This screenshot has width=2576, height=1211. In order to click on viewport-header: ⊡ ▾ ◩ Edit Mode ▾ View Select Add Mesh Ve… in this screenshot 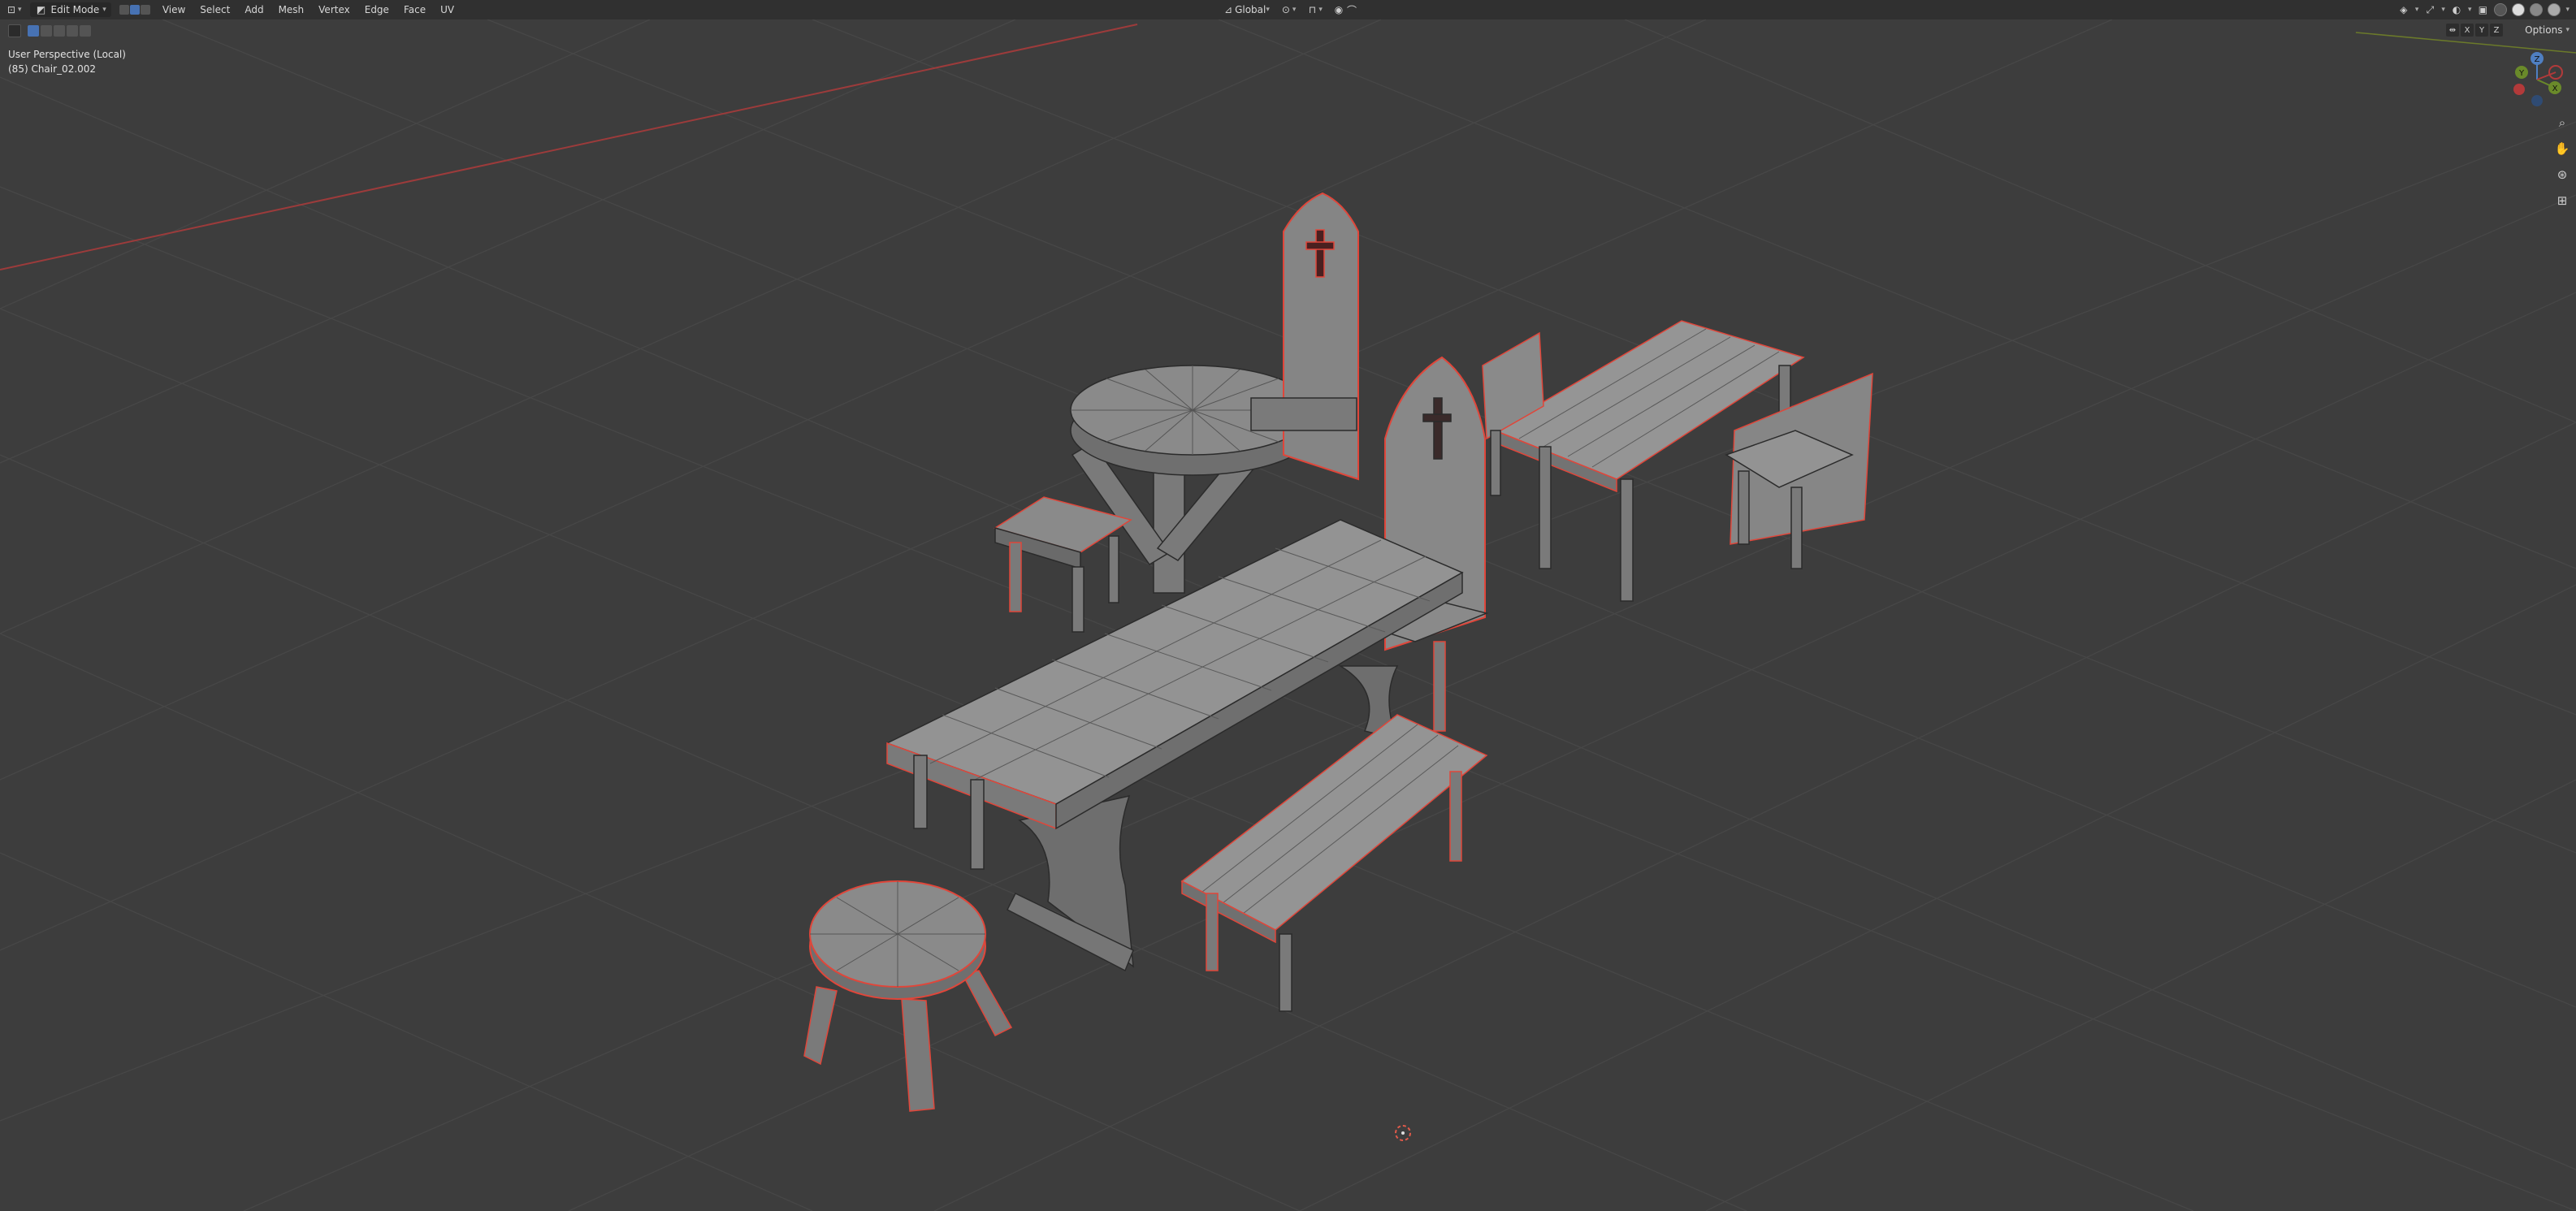, I will do `click(1288, 9)`.